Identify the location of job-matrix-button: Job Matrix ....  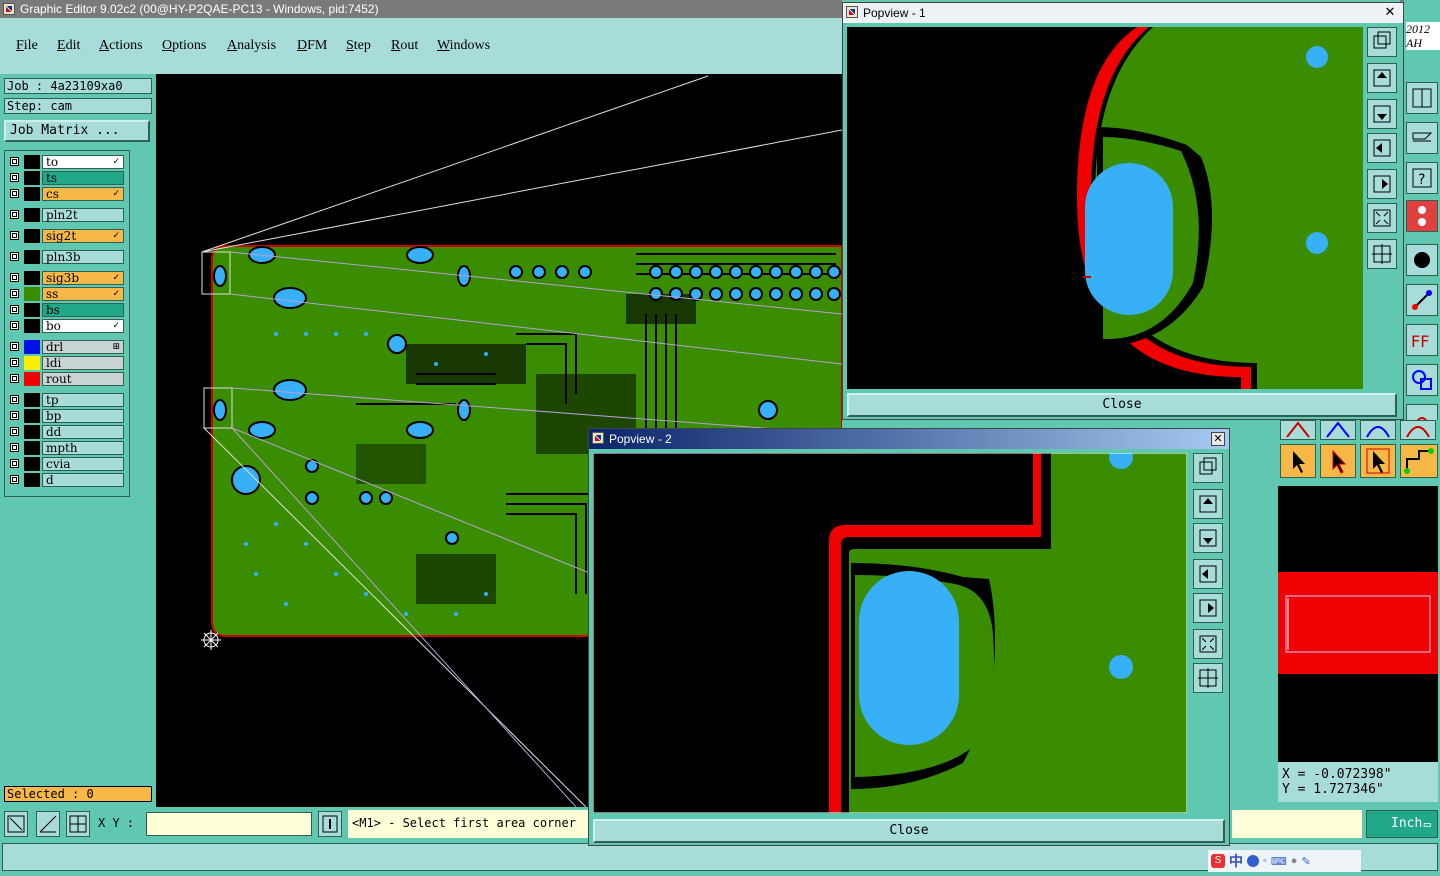
(77, 131).